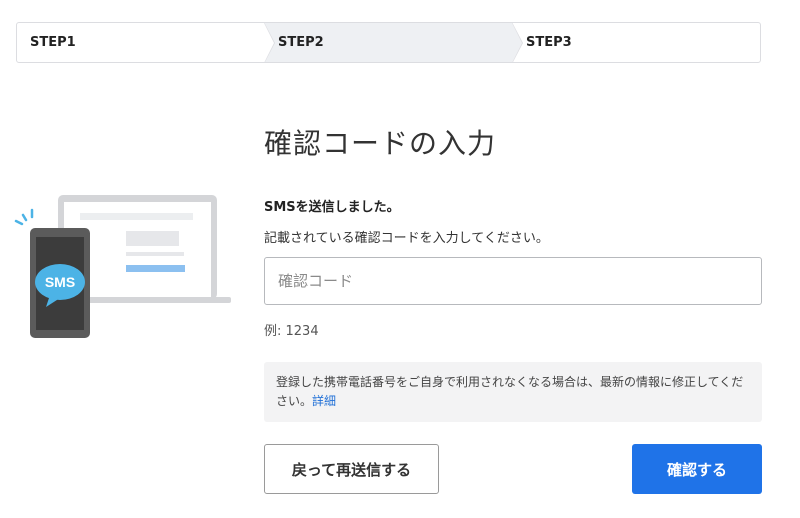 This screenshot has height=518, width=800. What do you see at coordinates (60, 282) in the screenshot?
I see `sms-bubble-text: SMS` at bounding box center [60, 282].